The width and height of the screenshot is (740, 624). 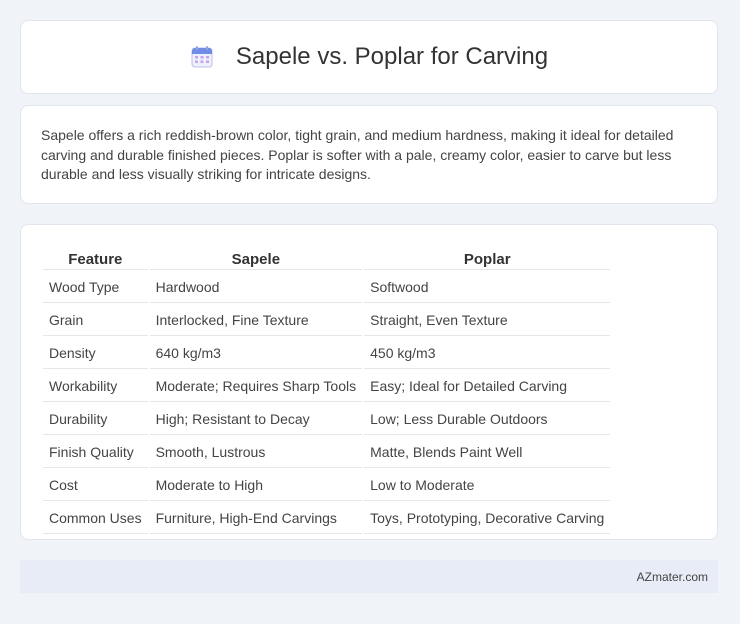 I want to click on sapele-cell: Moderate to High, so click(x=256, y=485).